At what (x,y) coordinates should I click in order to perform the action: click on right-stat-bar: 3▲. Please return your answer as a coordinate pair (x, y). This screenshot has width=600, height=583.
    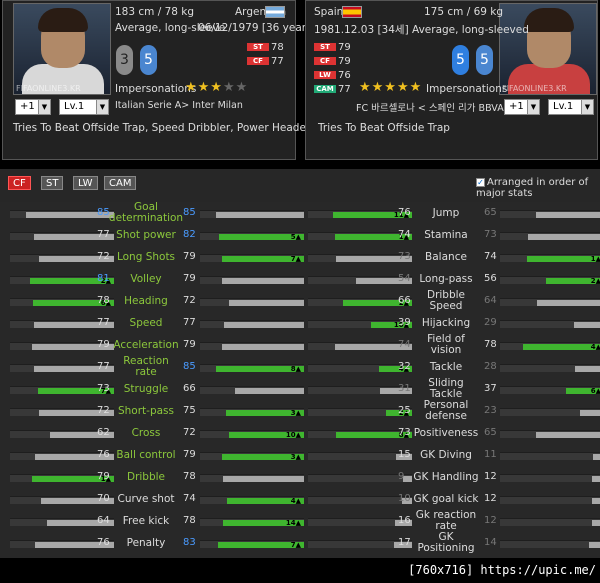
    Looking at the image, I should click on (252, 412).